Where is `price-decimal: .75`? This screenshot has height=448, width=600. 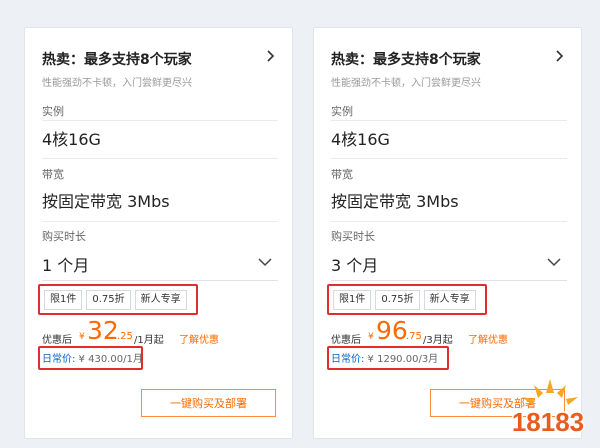 price-decimal: .75 is located at coordinates (414, 336).